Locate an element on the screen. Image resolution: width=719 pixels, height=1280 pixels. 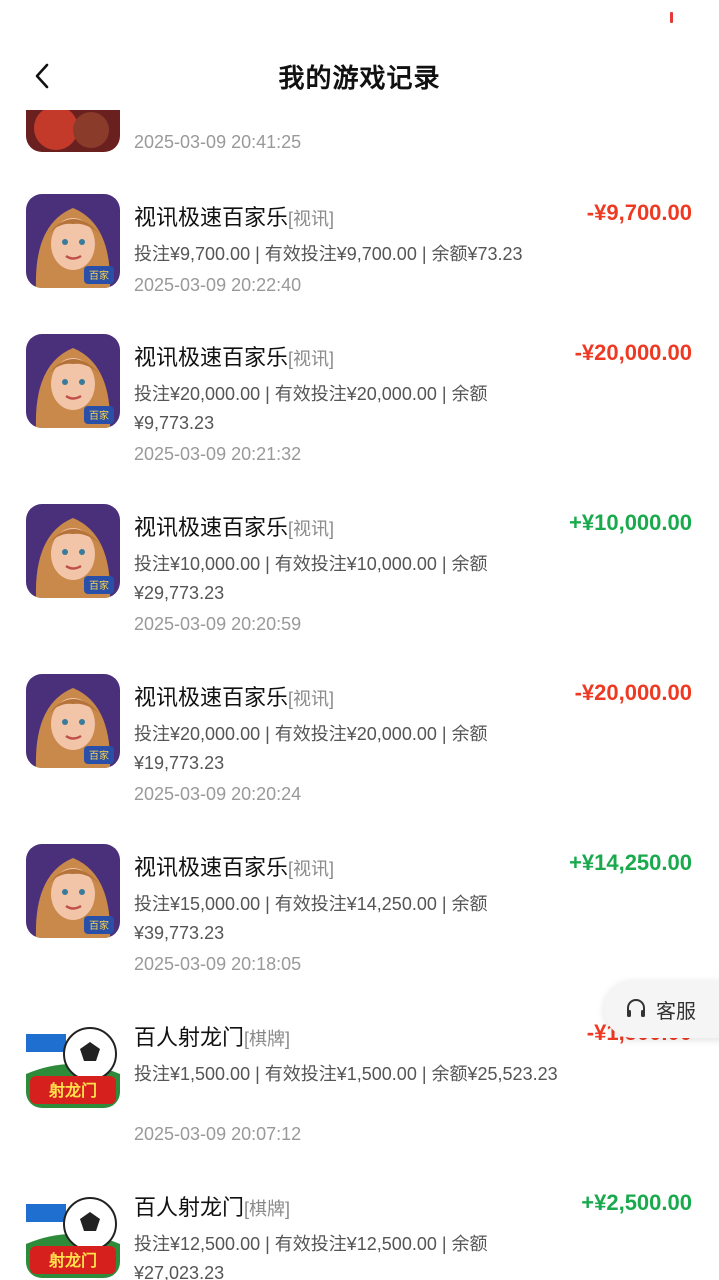
record-time: 2025-03-09 20:18:05 is located at coordinates (218, 964).